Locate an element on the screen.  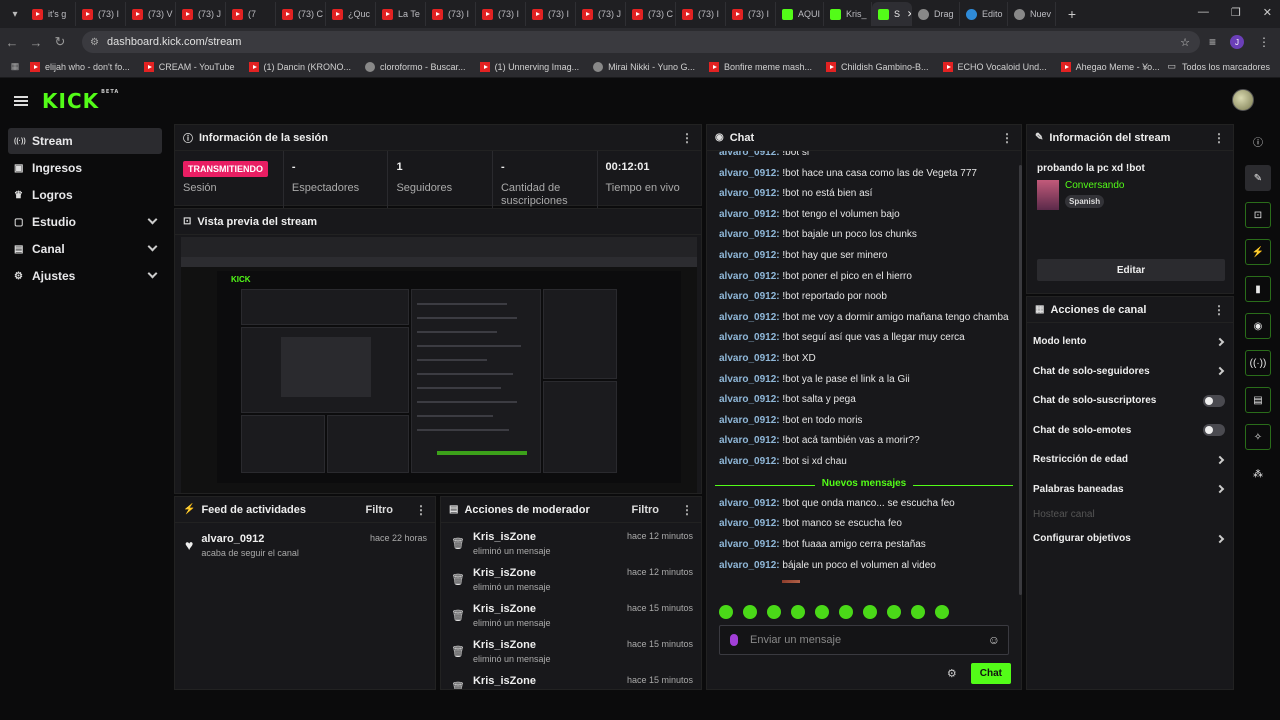
browser-tab: Nuev is located at coordinates (1032, 14).